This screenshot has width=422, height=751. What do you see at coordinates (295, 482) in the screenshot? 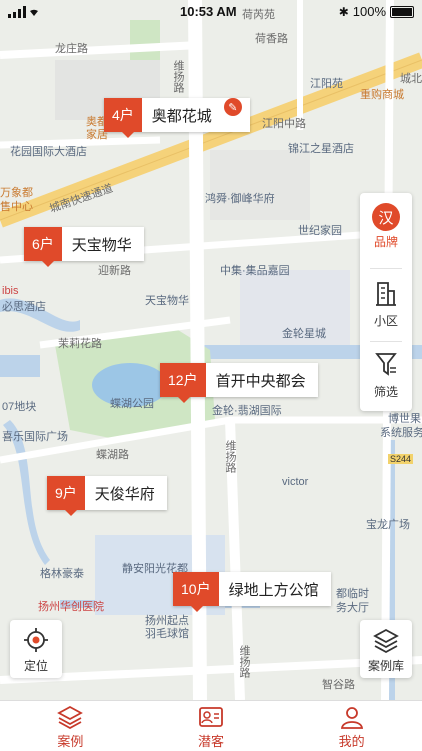
I see `map-label: victor` at bounding box center [295, 482].